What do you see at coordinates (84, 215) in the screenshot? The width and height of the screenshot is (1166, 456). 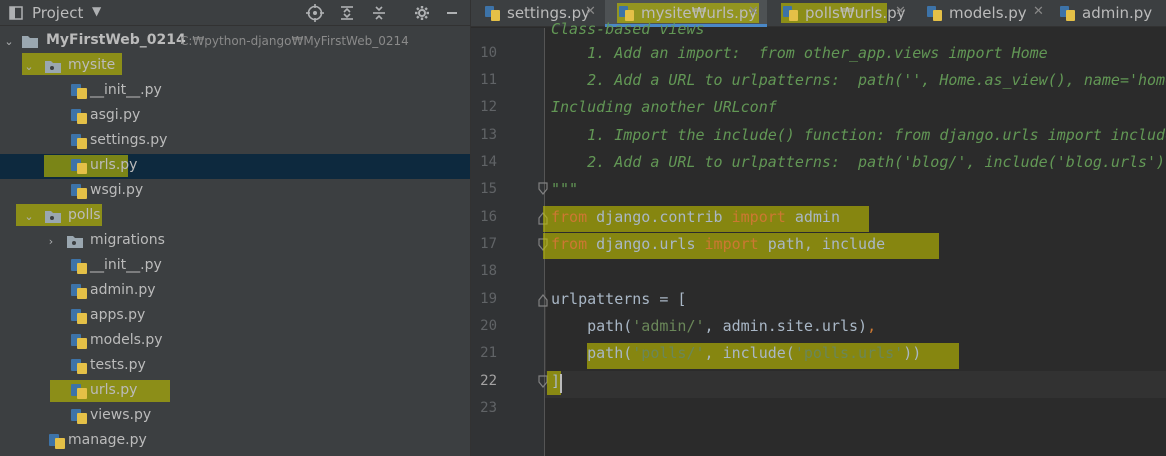 I see `tree-item-label: polls` at bounding box center [84, 215].